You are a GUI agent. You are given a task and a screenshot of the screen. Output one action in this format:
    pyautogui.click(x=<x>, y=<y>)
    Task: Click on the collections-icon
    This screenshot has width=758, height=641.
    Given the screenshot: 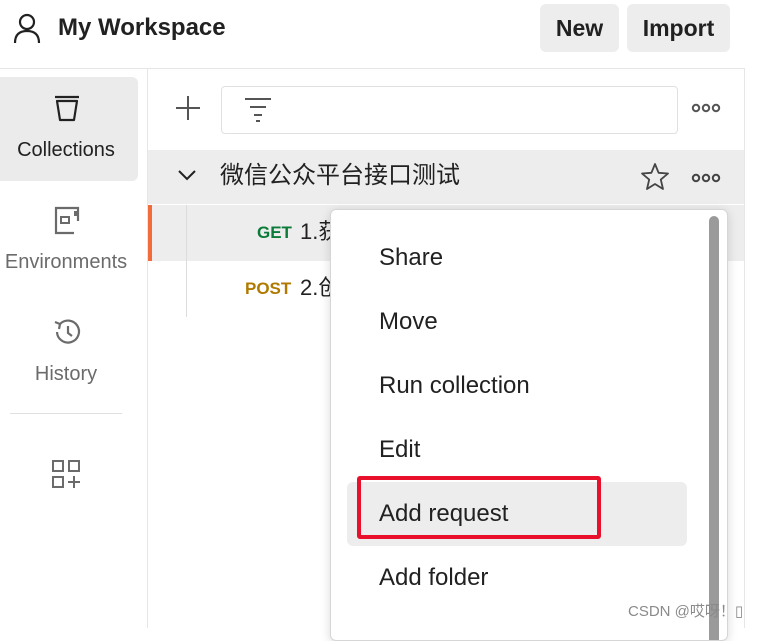 What is the action you would take?
    pyautogui.click(x=67, y=108)
    